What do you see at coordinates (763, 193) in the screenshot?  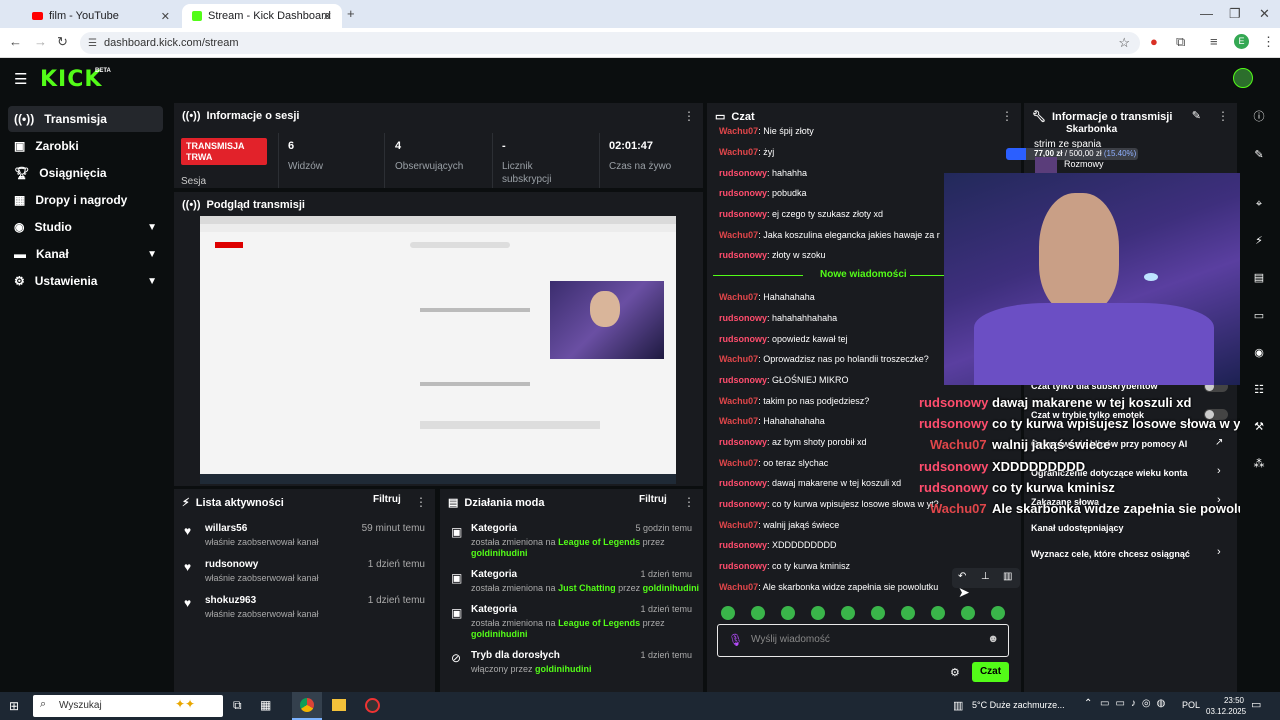 I see `chat-message: rudsonowy: pobudka` at bounding box center [763, 193].